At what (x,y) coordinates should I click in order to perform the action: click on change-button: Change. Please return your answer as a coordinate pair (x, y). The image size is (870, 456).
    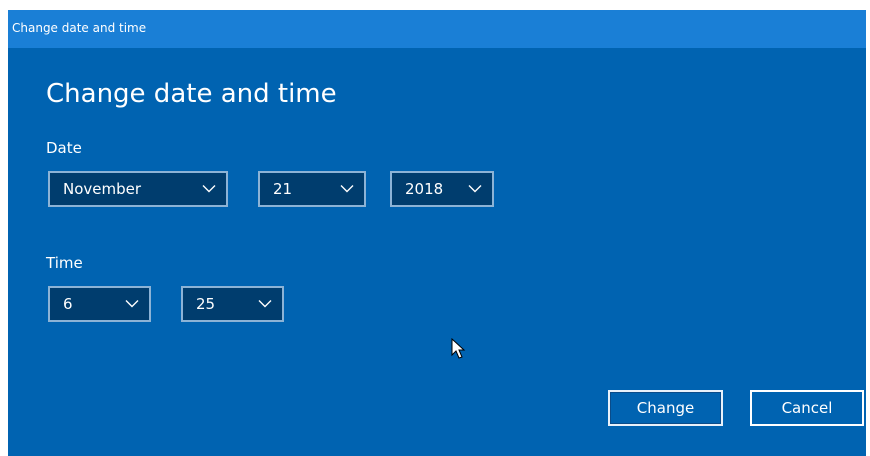
    Looking at the image, I should click on (665, 408).